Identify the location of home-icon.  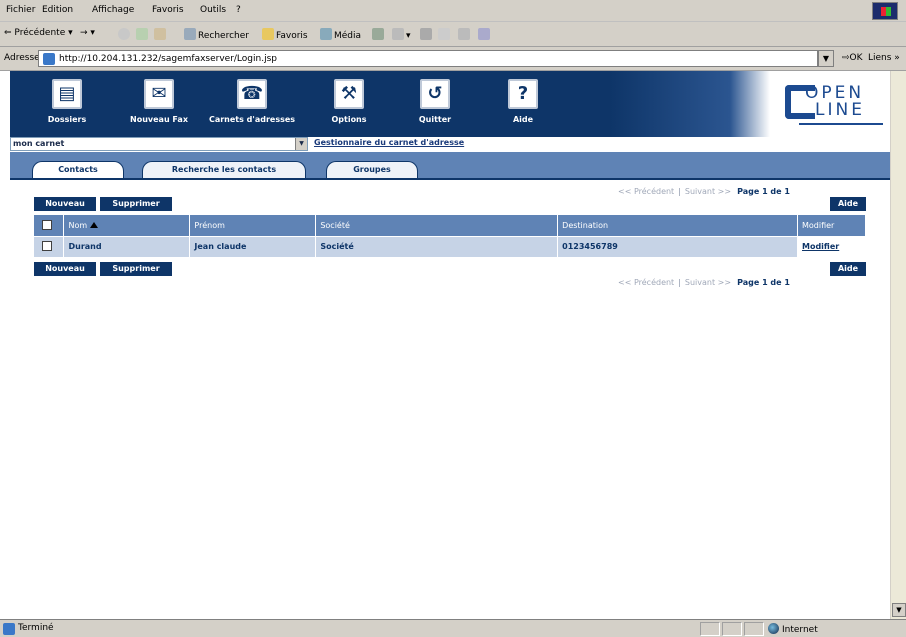
(160, 34).